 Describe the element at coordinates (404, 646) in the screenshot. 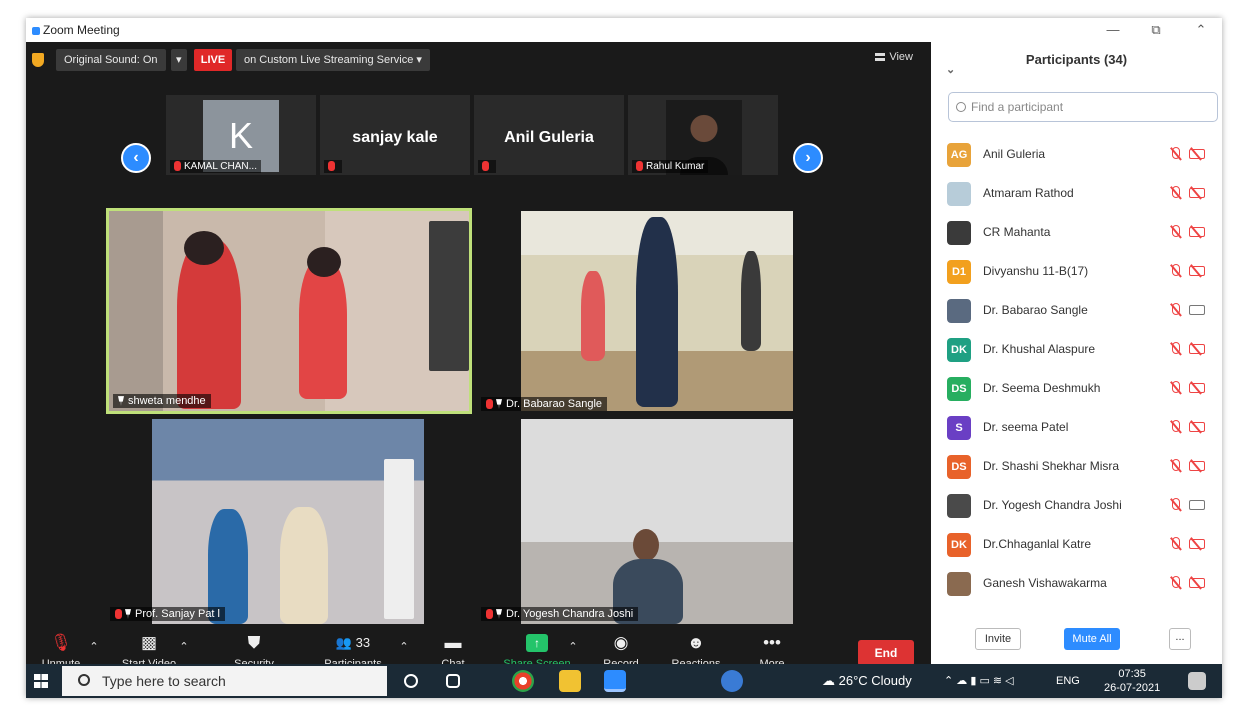

I see `participants-caret: ⌃` at that location.